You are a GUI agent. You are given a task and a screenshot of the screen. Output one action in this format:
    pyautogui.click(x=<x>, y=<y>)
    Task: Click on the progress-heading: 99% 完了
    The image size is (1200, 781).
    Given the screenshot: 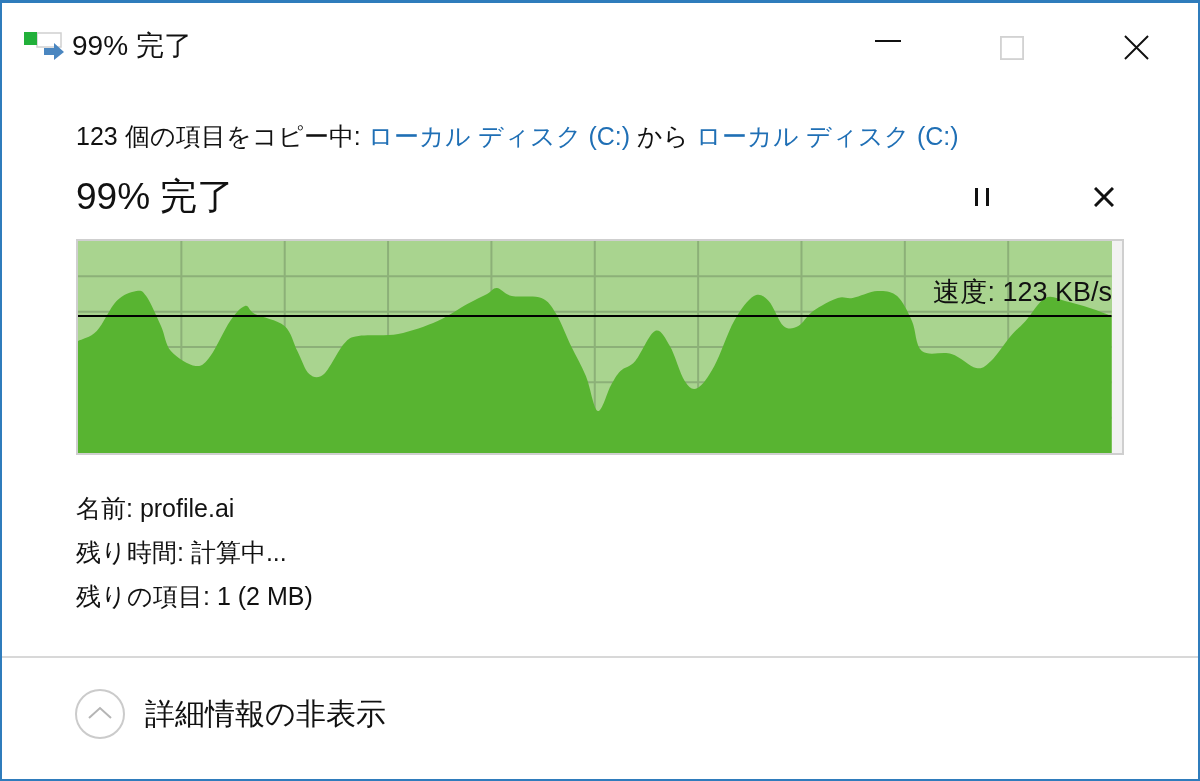 What is the action you would take?
    pyautogui.click(x=156, y=197)
    